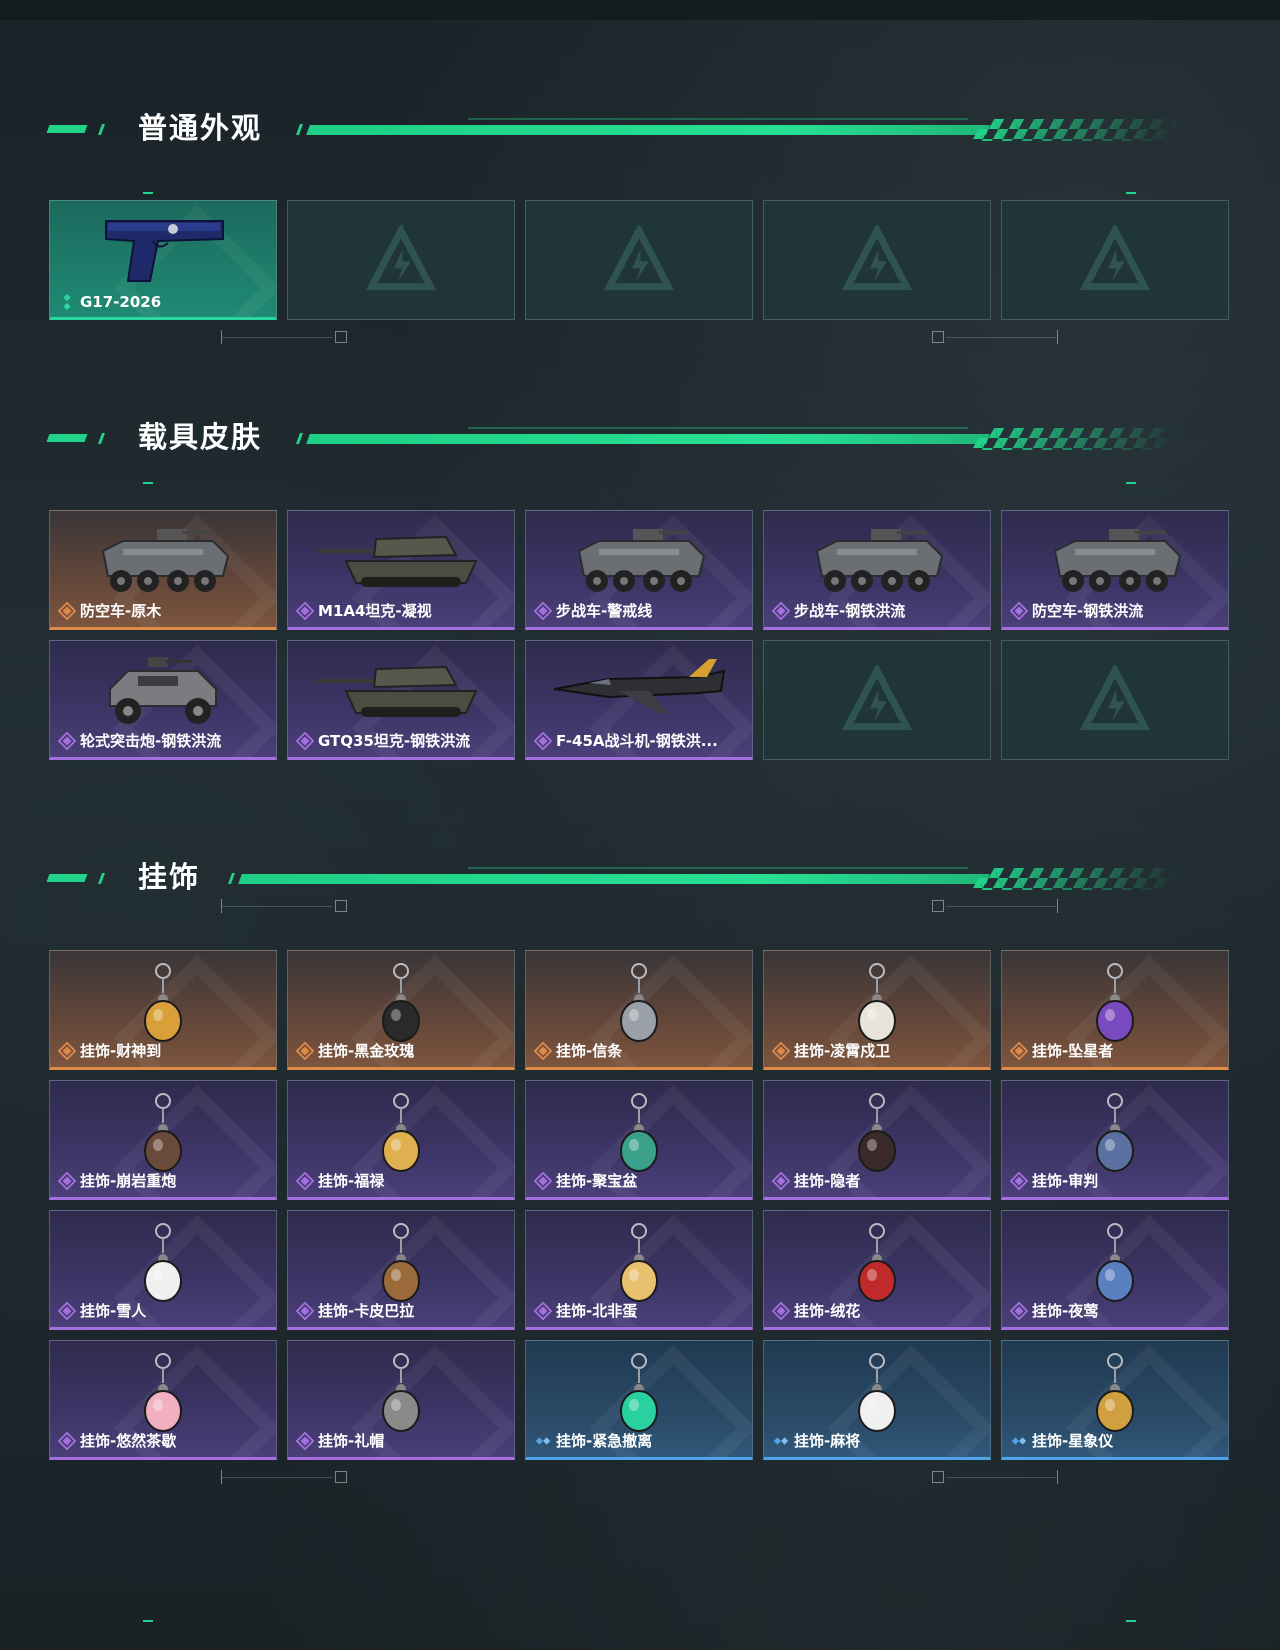 The width and height of the screenshot is (1280, 1650). Describe the element at coordinates (1115, 1010) in the screenshot. I see `item-card: 挂饰-坠星者` at that location.